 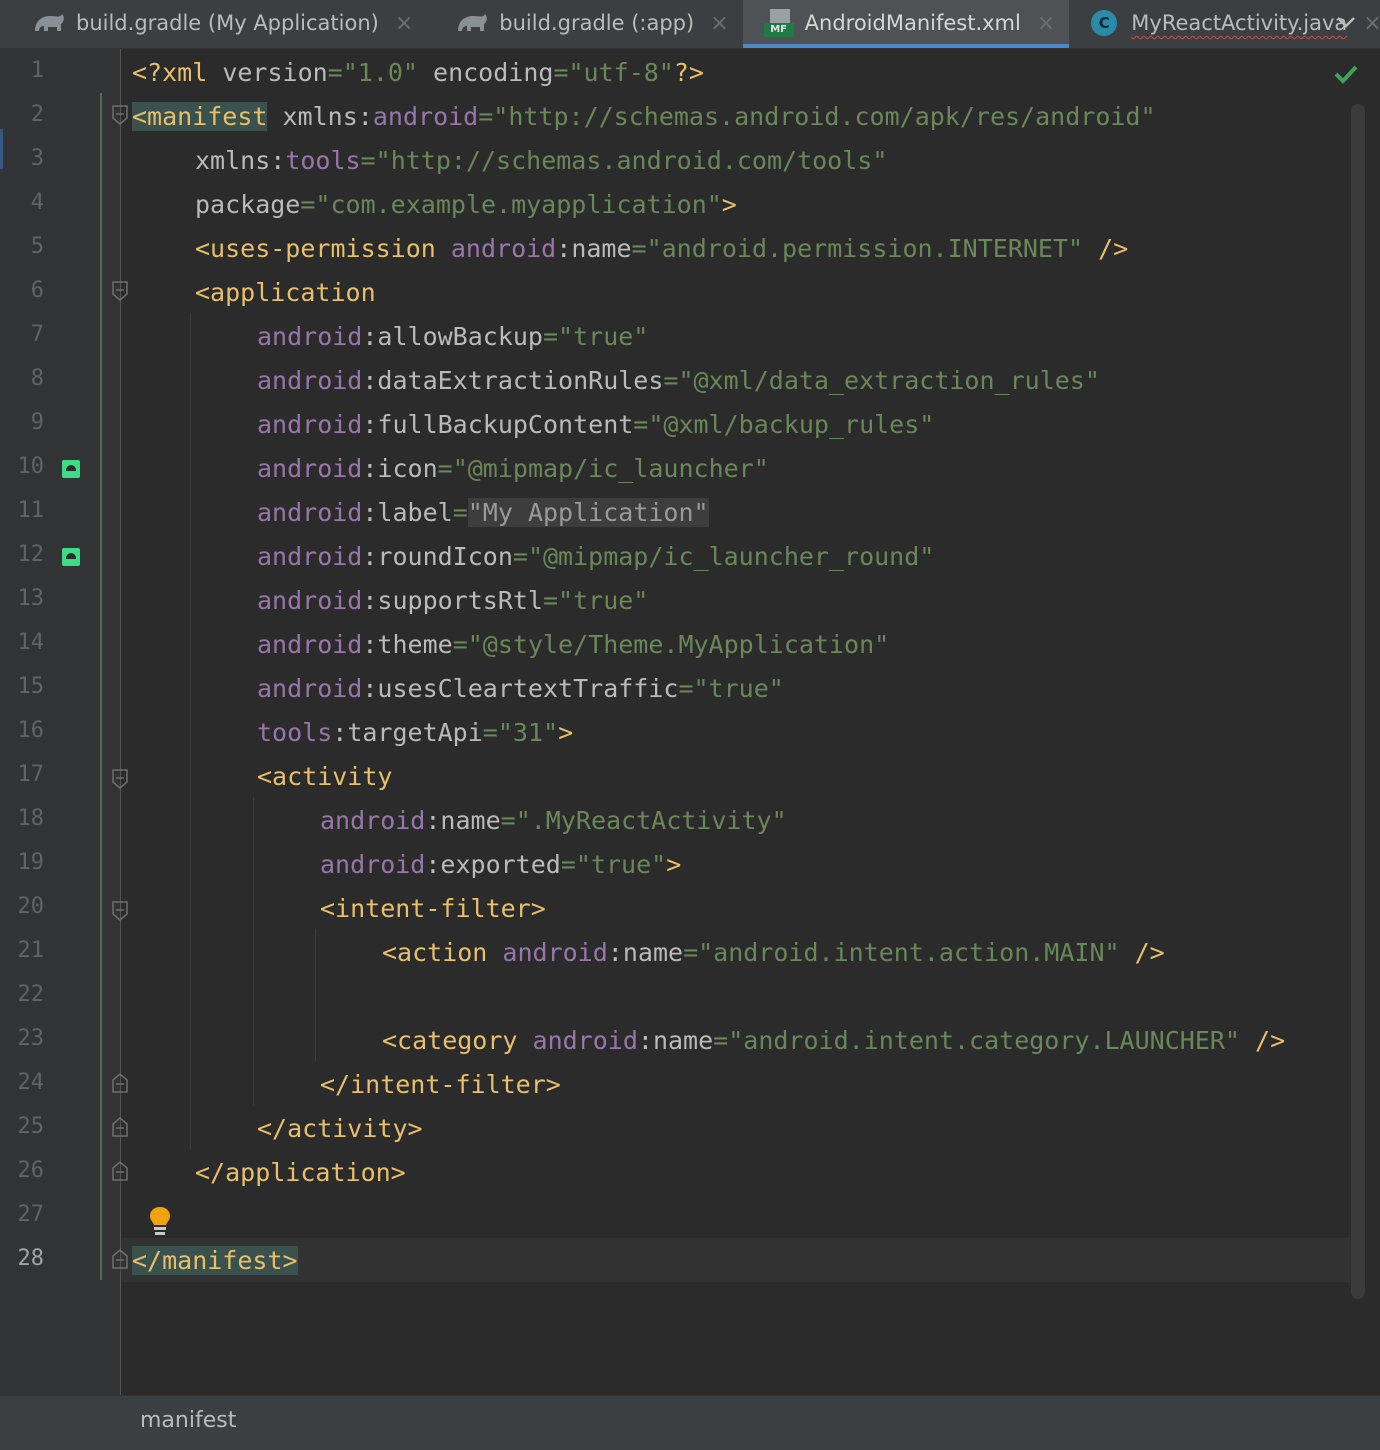 What do you see at coordinates (690, 1422) in the screenshot?
I see `breadcrumb-bar: manifest` at bounding box center [690, 1422].